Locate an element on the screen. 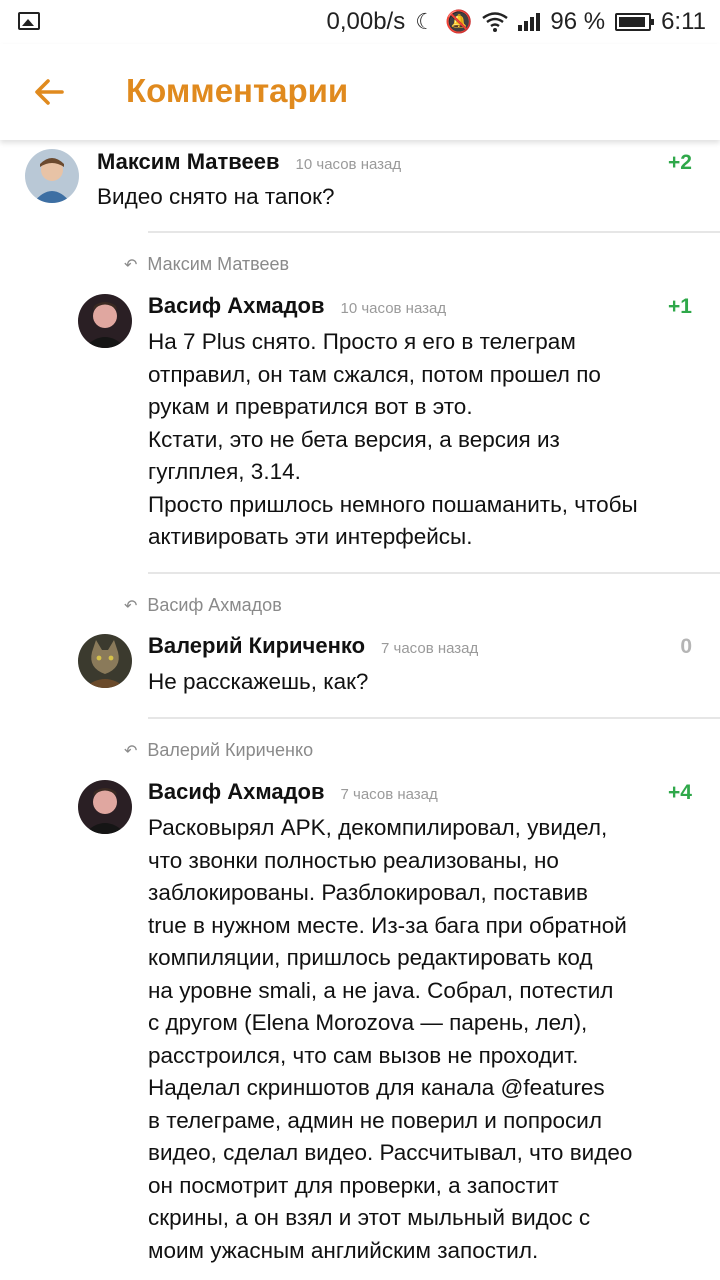 The width and height of the screenshot is (720, 1280). status-bar: 0,00b/s ☾ 🔕 96 % 6:11 is located at coordinates (360, 22).